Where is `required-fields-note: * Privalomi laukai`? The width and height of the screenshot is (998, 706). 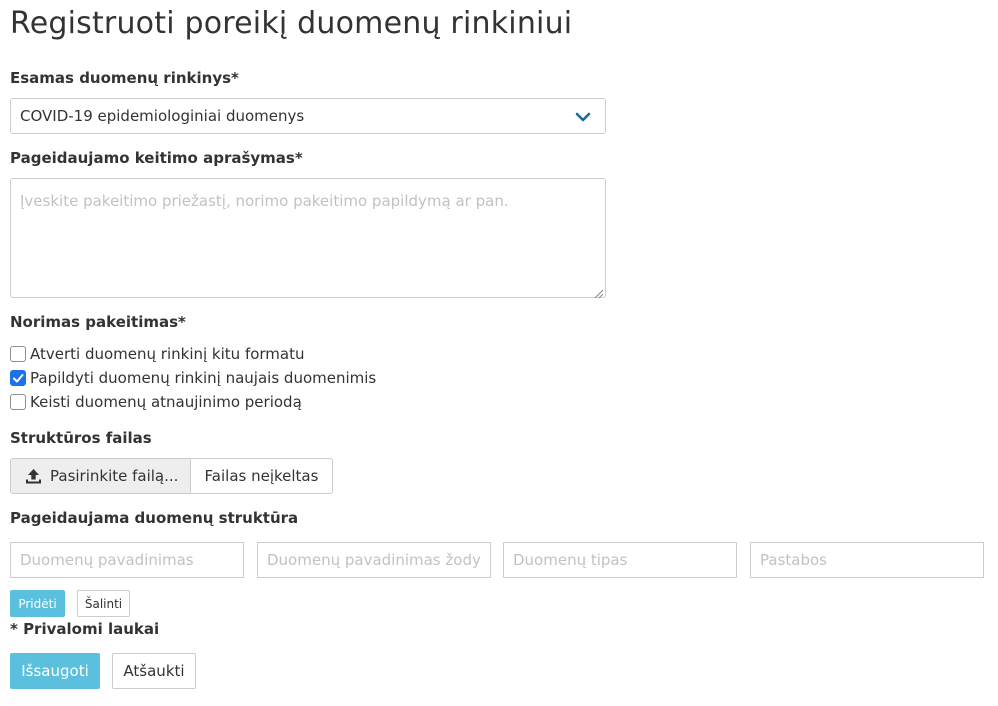
required-fields-note: * Privalomi laukai is located at coordinates (85, 629).